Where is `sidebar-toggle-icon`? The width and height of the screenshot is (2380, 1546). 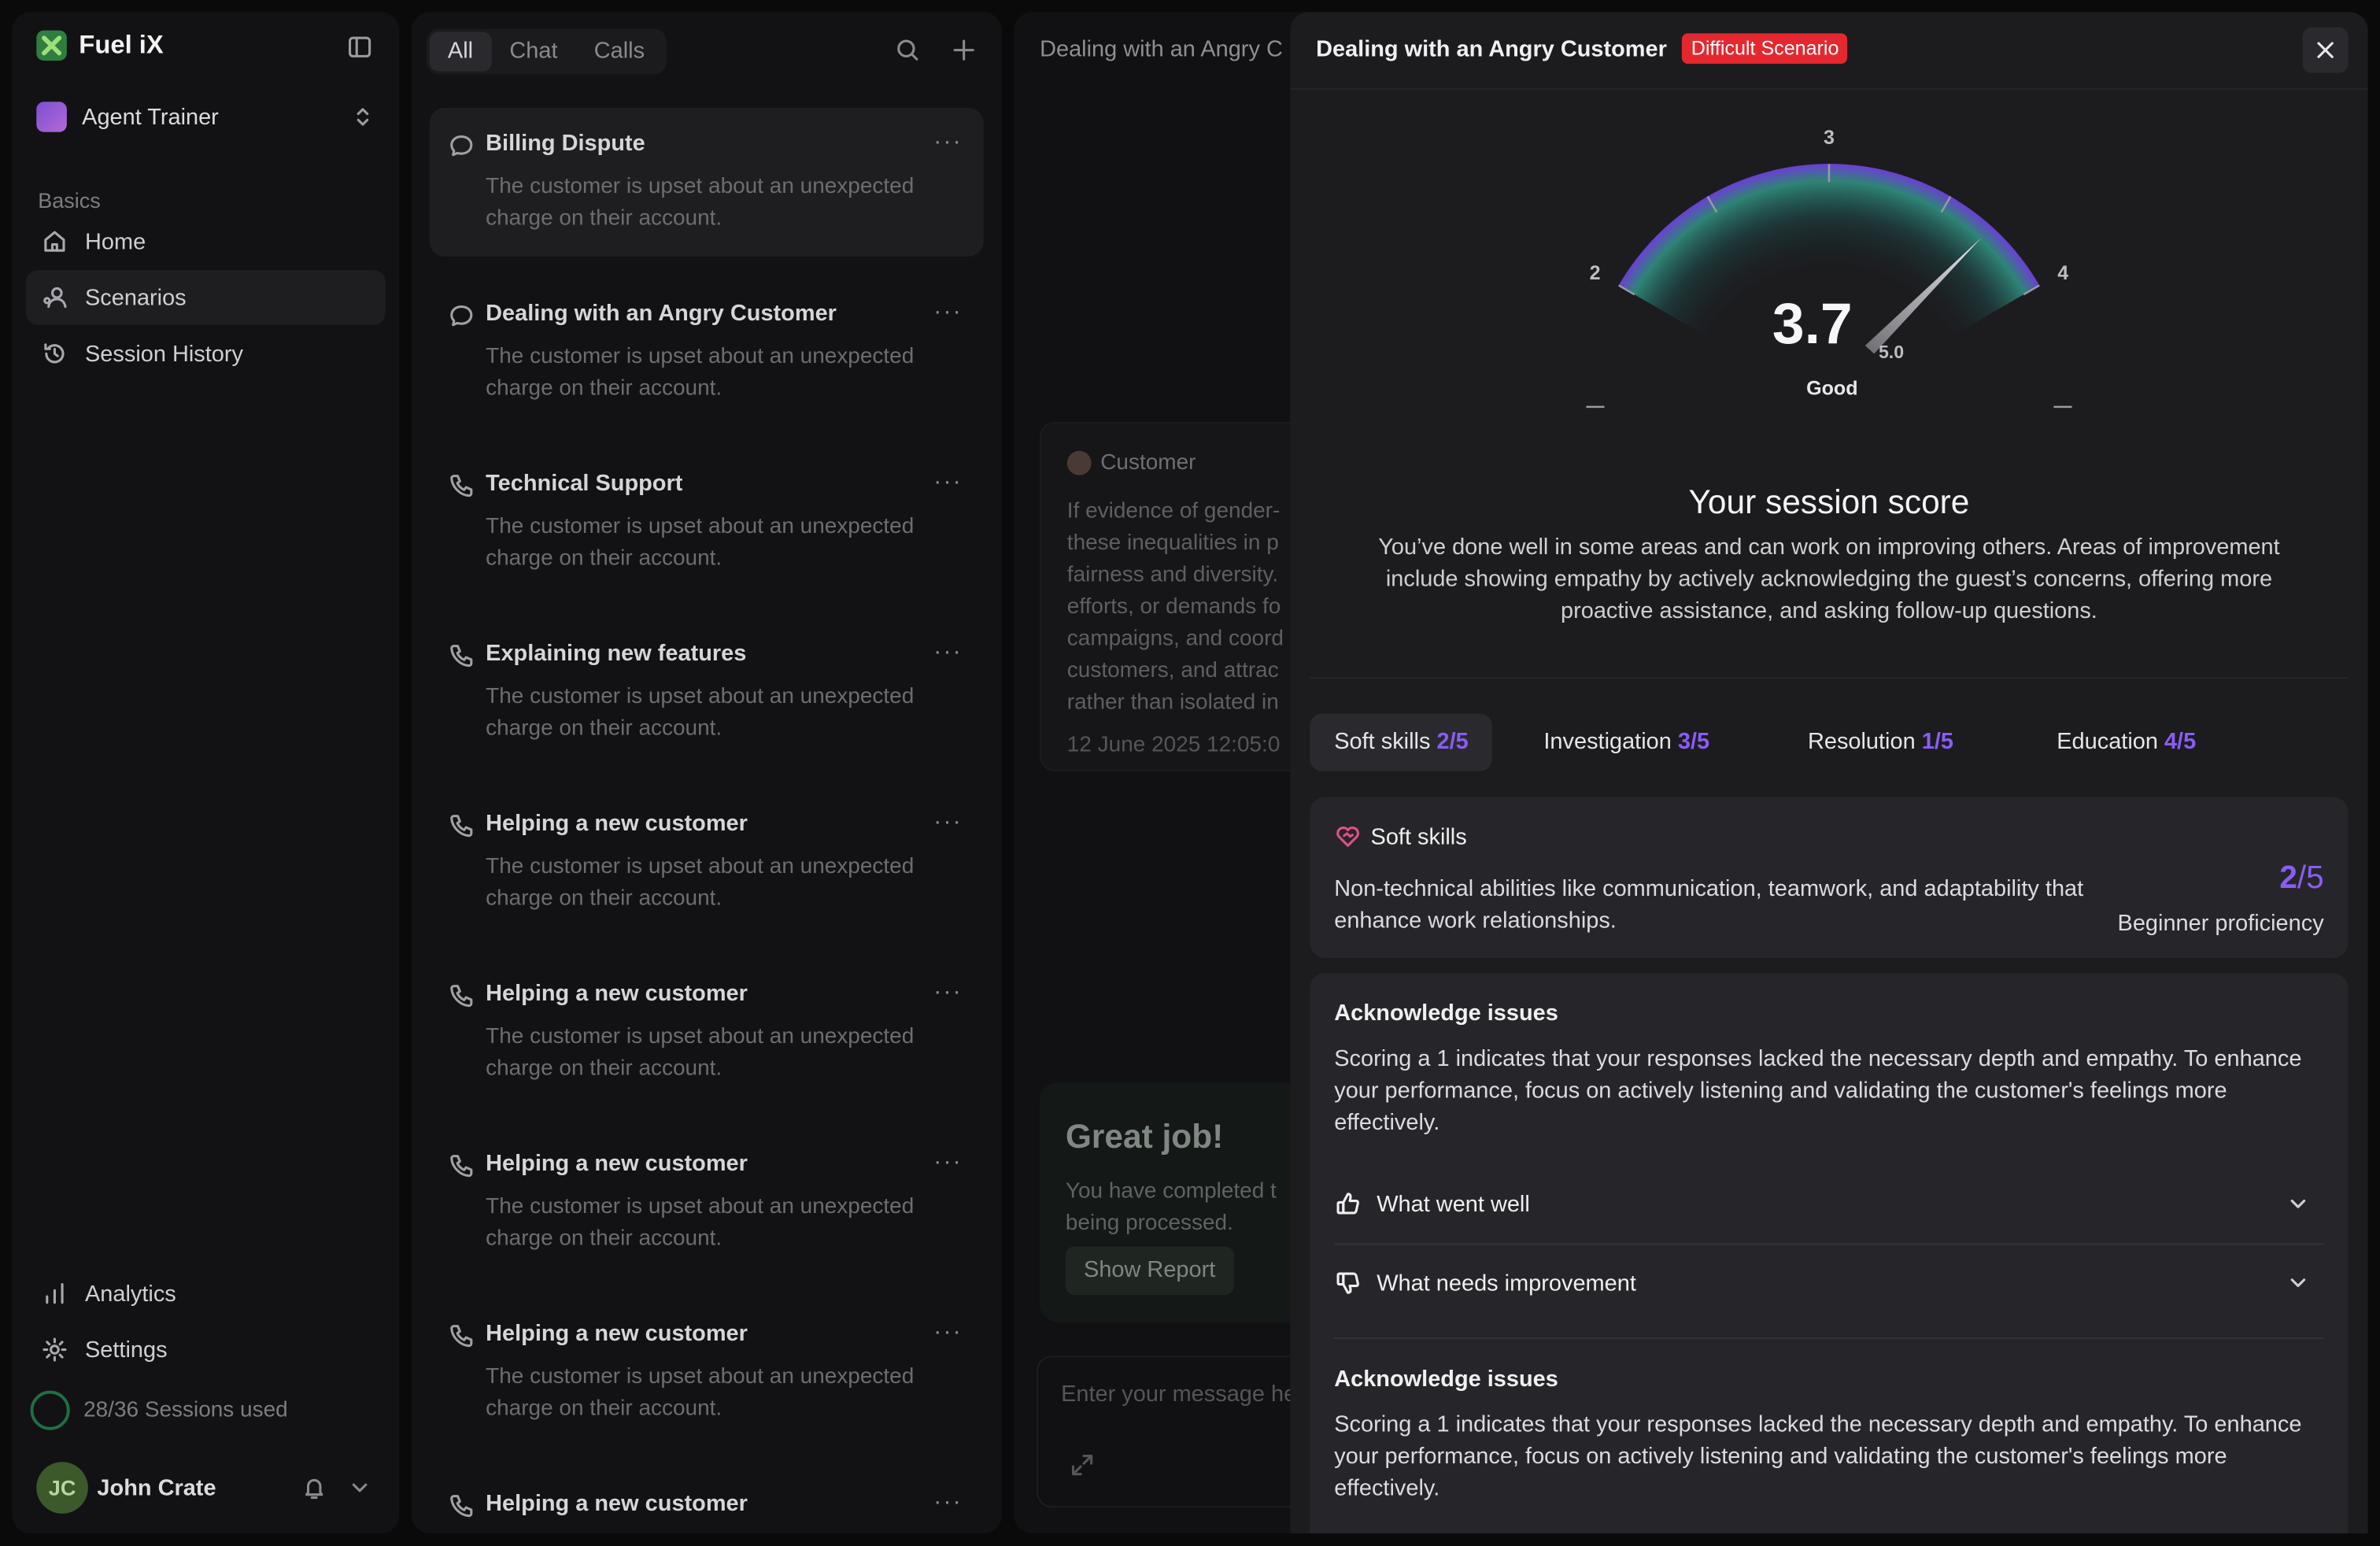 sidebar-toggle-icon is located at coordinates (360, 47).